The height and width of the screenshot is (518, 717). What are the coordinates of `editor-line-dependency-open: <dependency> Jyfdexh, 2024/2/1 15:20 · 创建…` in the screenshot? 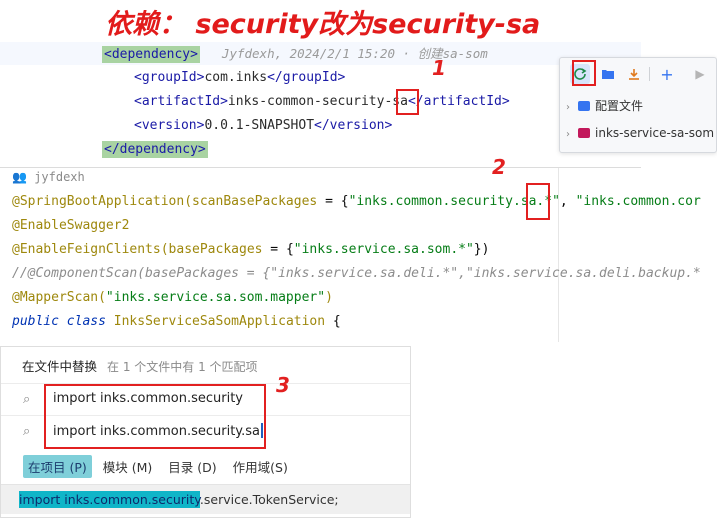 It's located at (320, 53).